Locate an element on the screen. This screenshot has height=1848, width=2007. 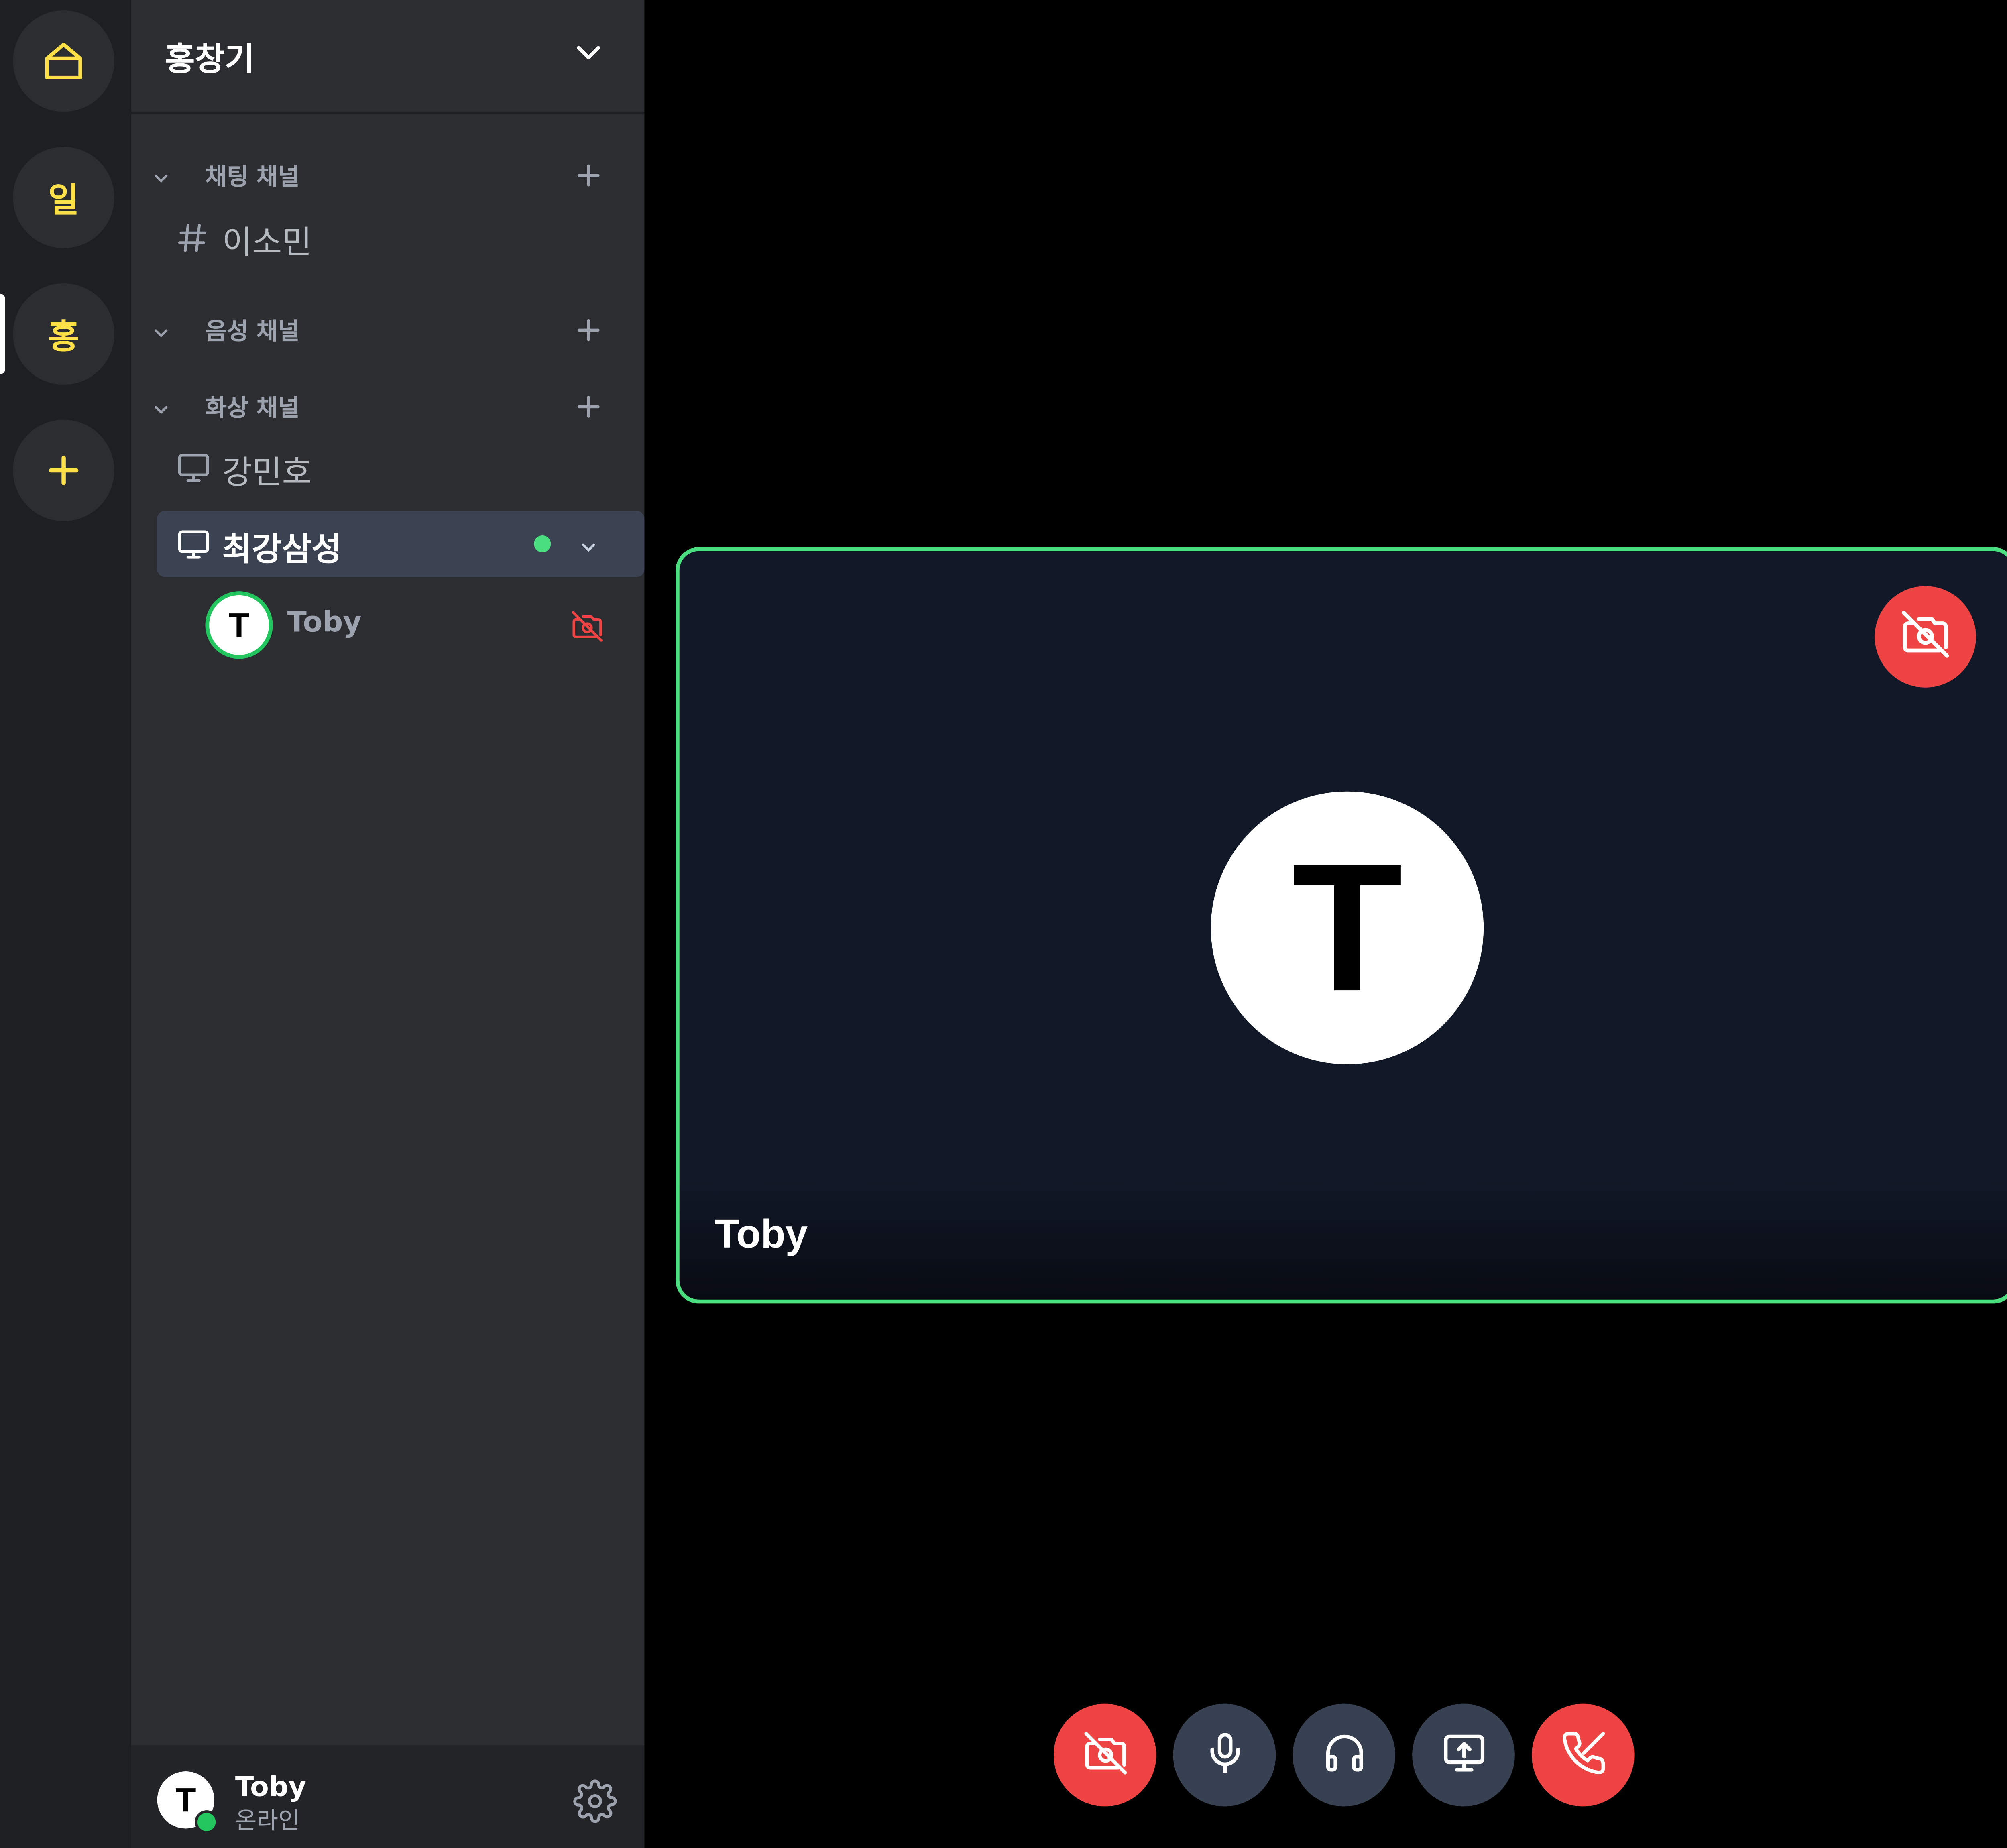
camera-status-button is located at coordinates (1925, 637).